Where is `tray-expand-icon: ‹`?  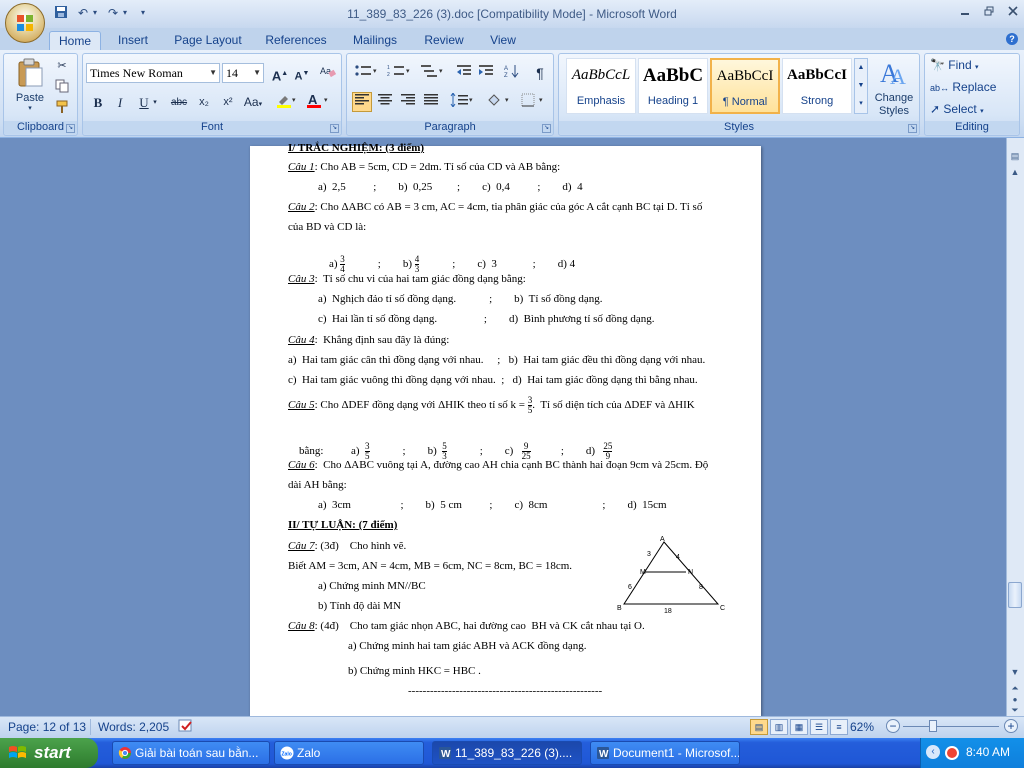 tray-expand-icon: ‹ is located at coordinates (933, 752).